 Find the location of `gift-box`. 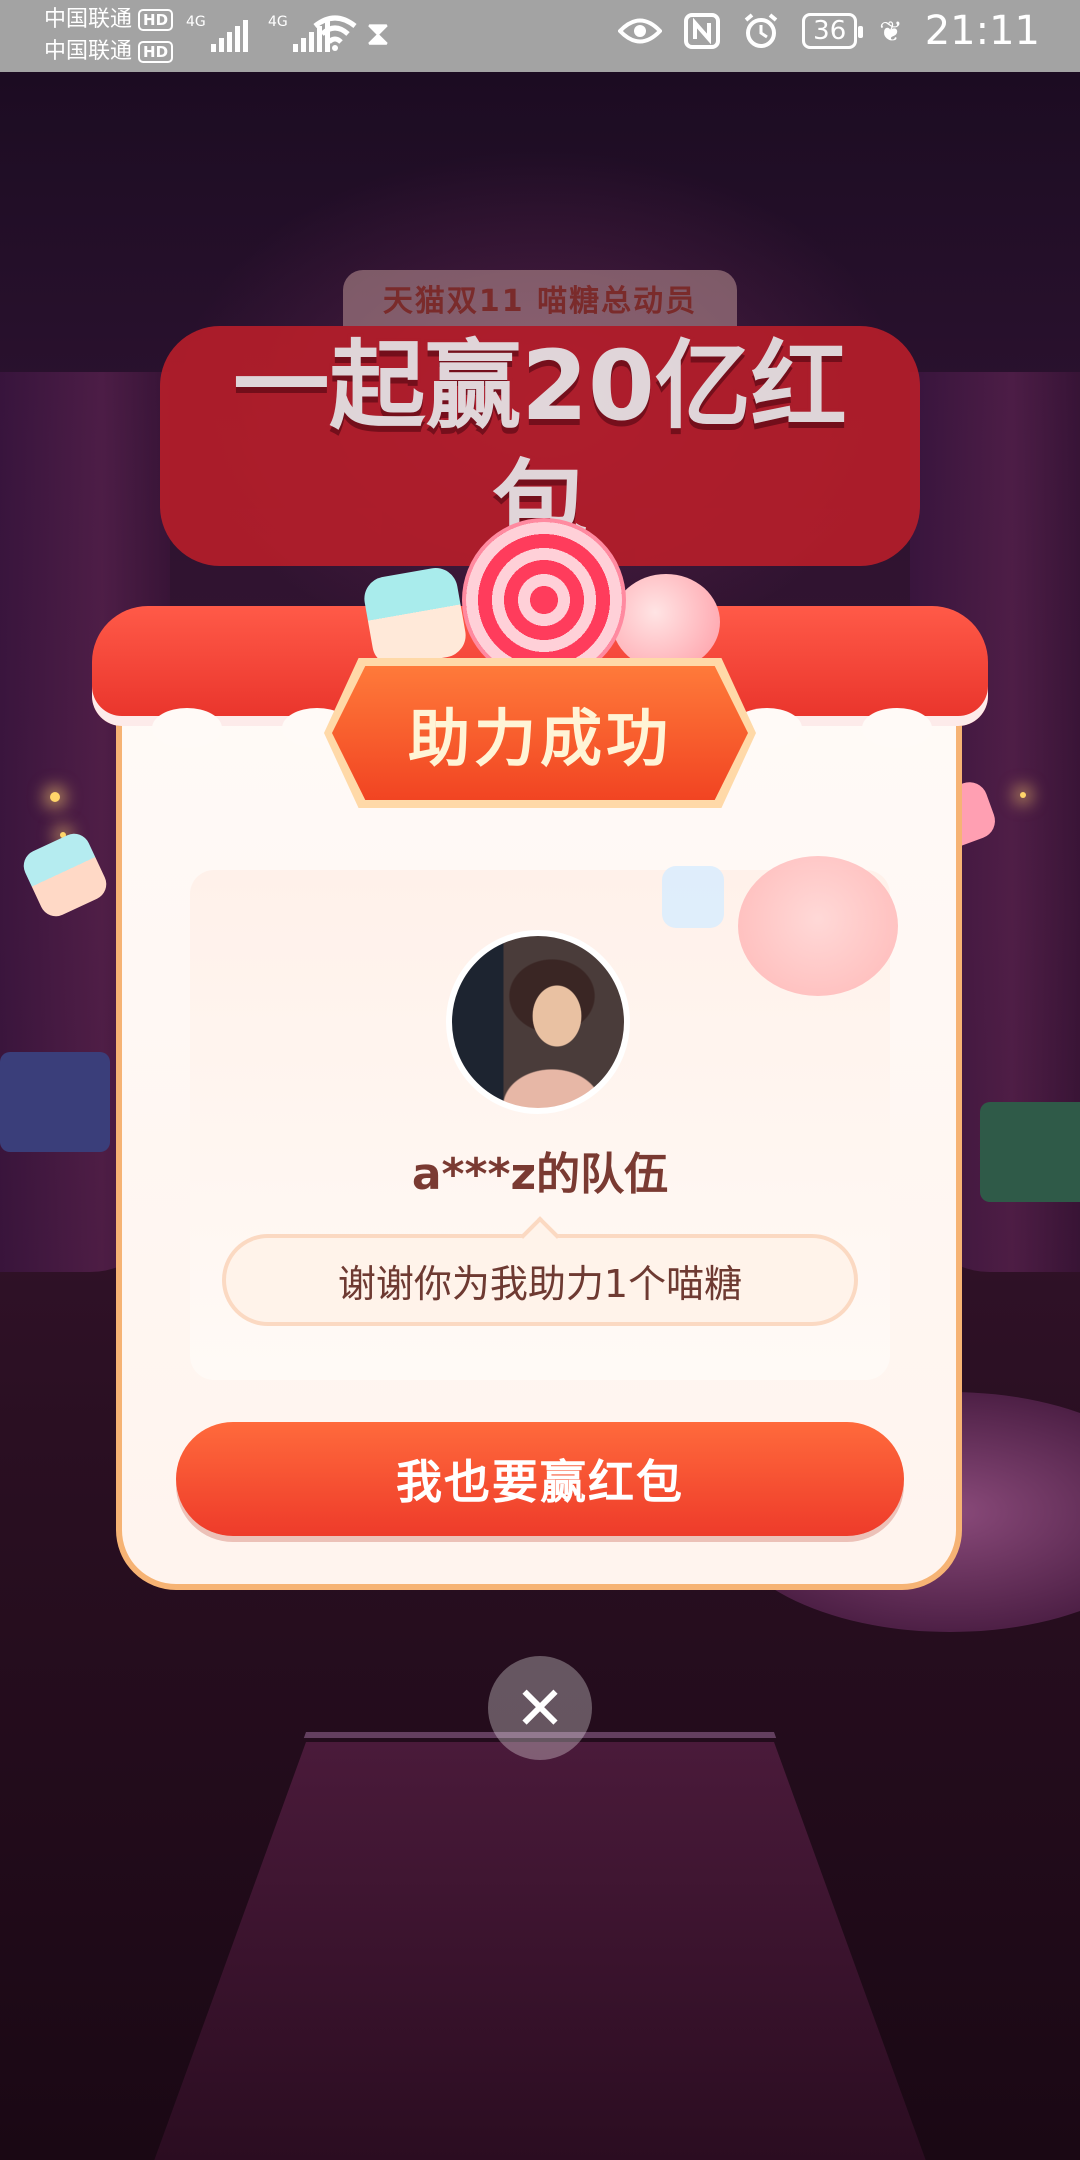

gift-box is located at coordinates (55, 1102).